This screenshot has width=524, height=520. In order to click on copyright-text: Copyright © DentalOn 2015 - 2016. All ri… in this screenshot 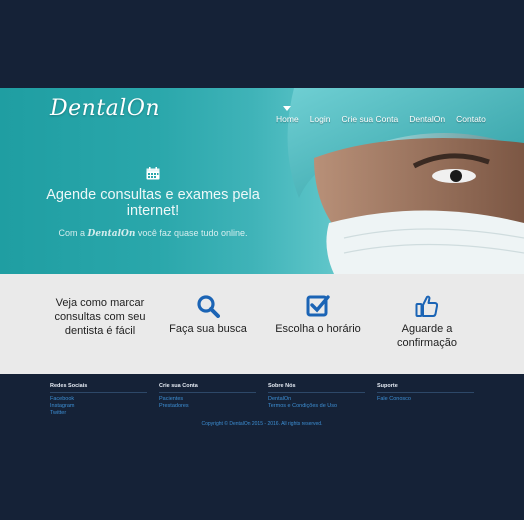, I will do `click(262, 424)`.